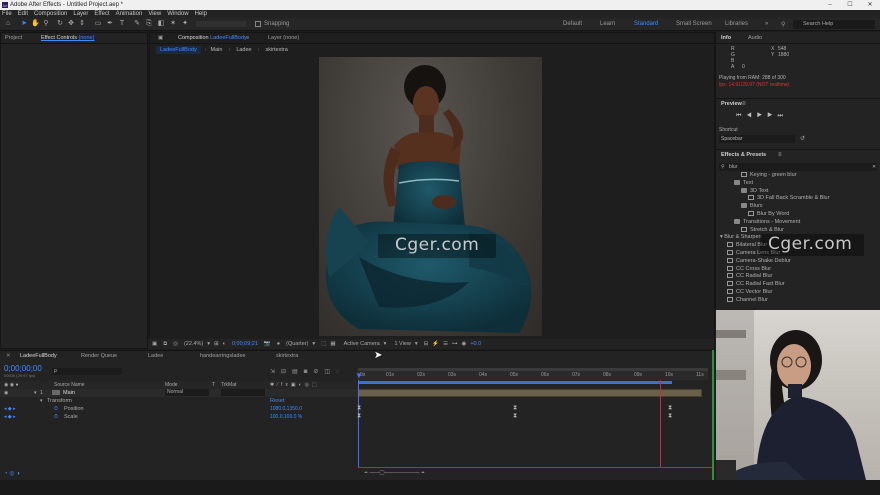 This screenshot has width=880, height=495. What do you see at coordinates (870, 5) in the screenshot?
I see `close-window-button: ✕` at bounding box center [870, 5].